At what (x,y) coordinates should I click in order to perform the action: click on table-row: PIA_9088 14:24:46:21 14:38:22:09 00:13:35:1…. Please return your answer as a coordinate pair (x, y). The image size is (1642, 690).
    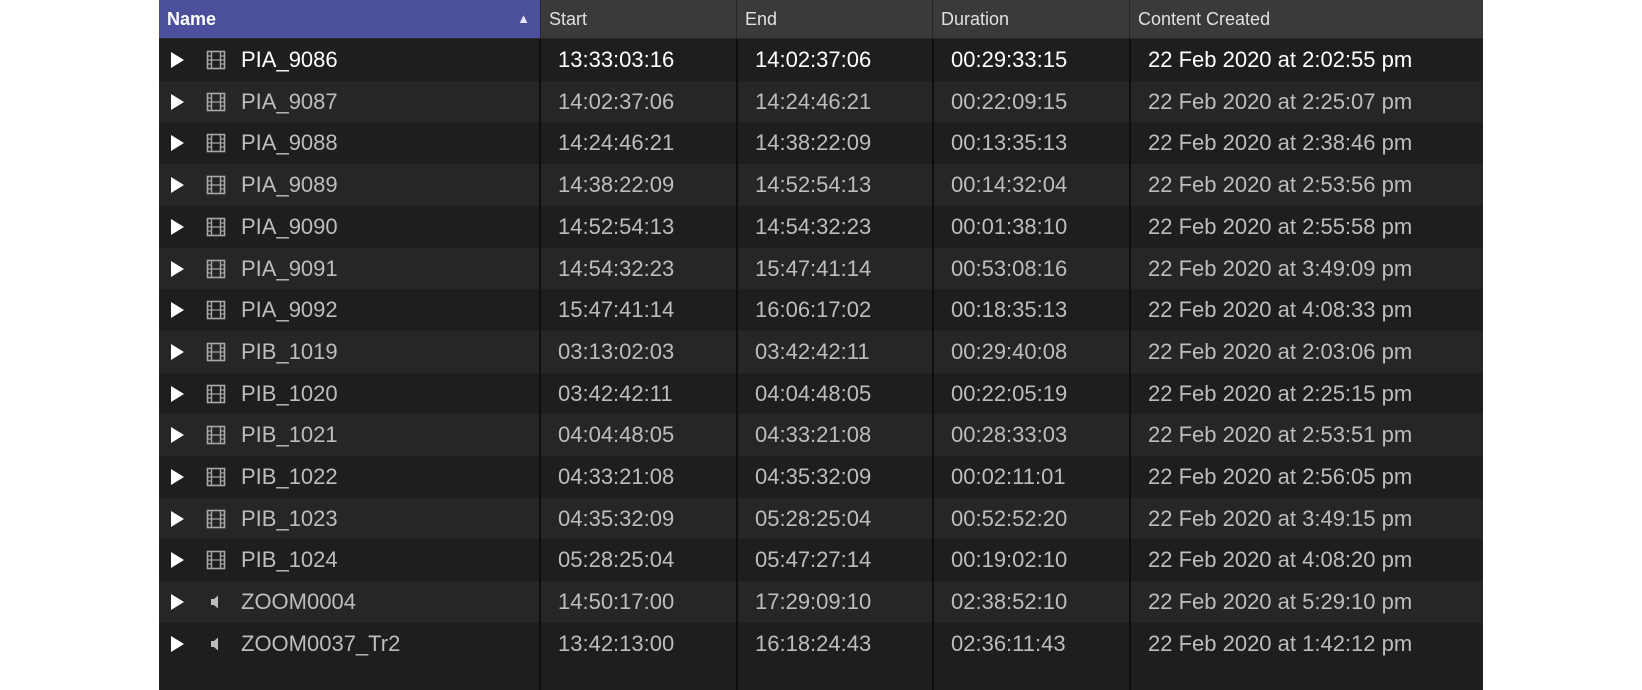
    Looking at the image, I should click on (821, 143).